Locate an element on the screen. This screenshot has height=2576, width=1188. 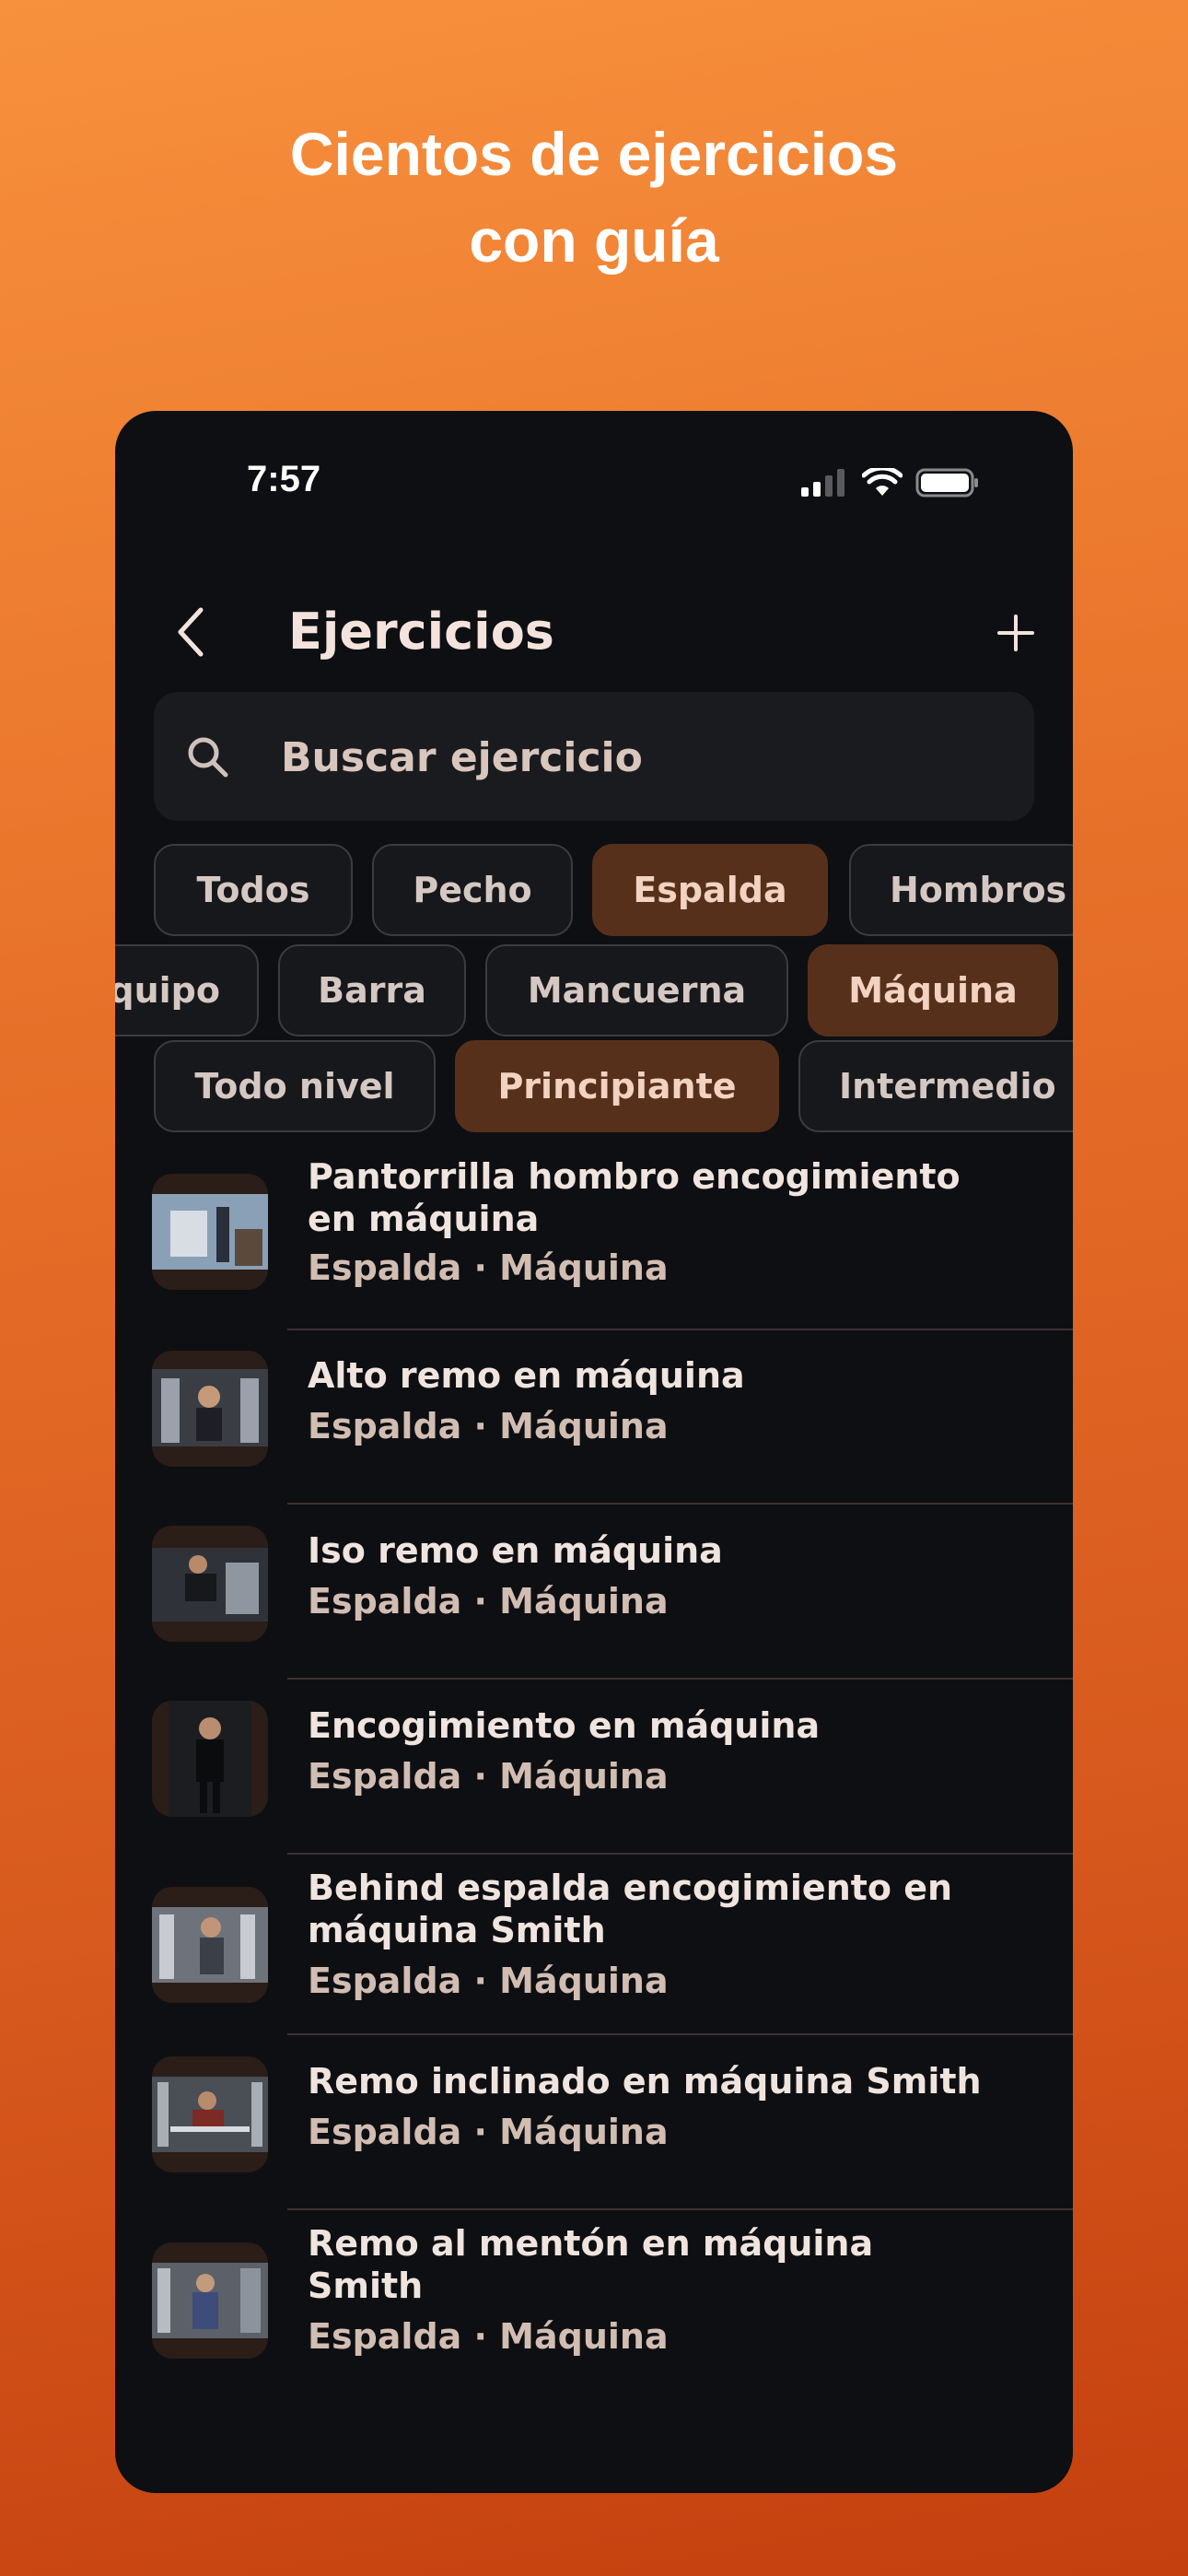
chip-todo-nivel: Todo nivel is located at coordinates (295, 1086).